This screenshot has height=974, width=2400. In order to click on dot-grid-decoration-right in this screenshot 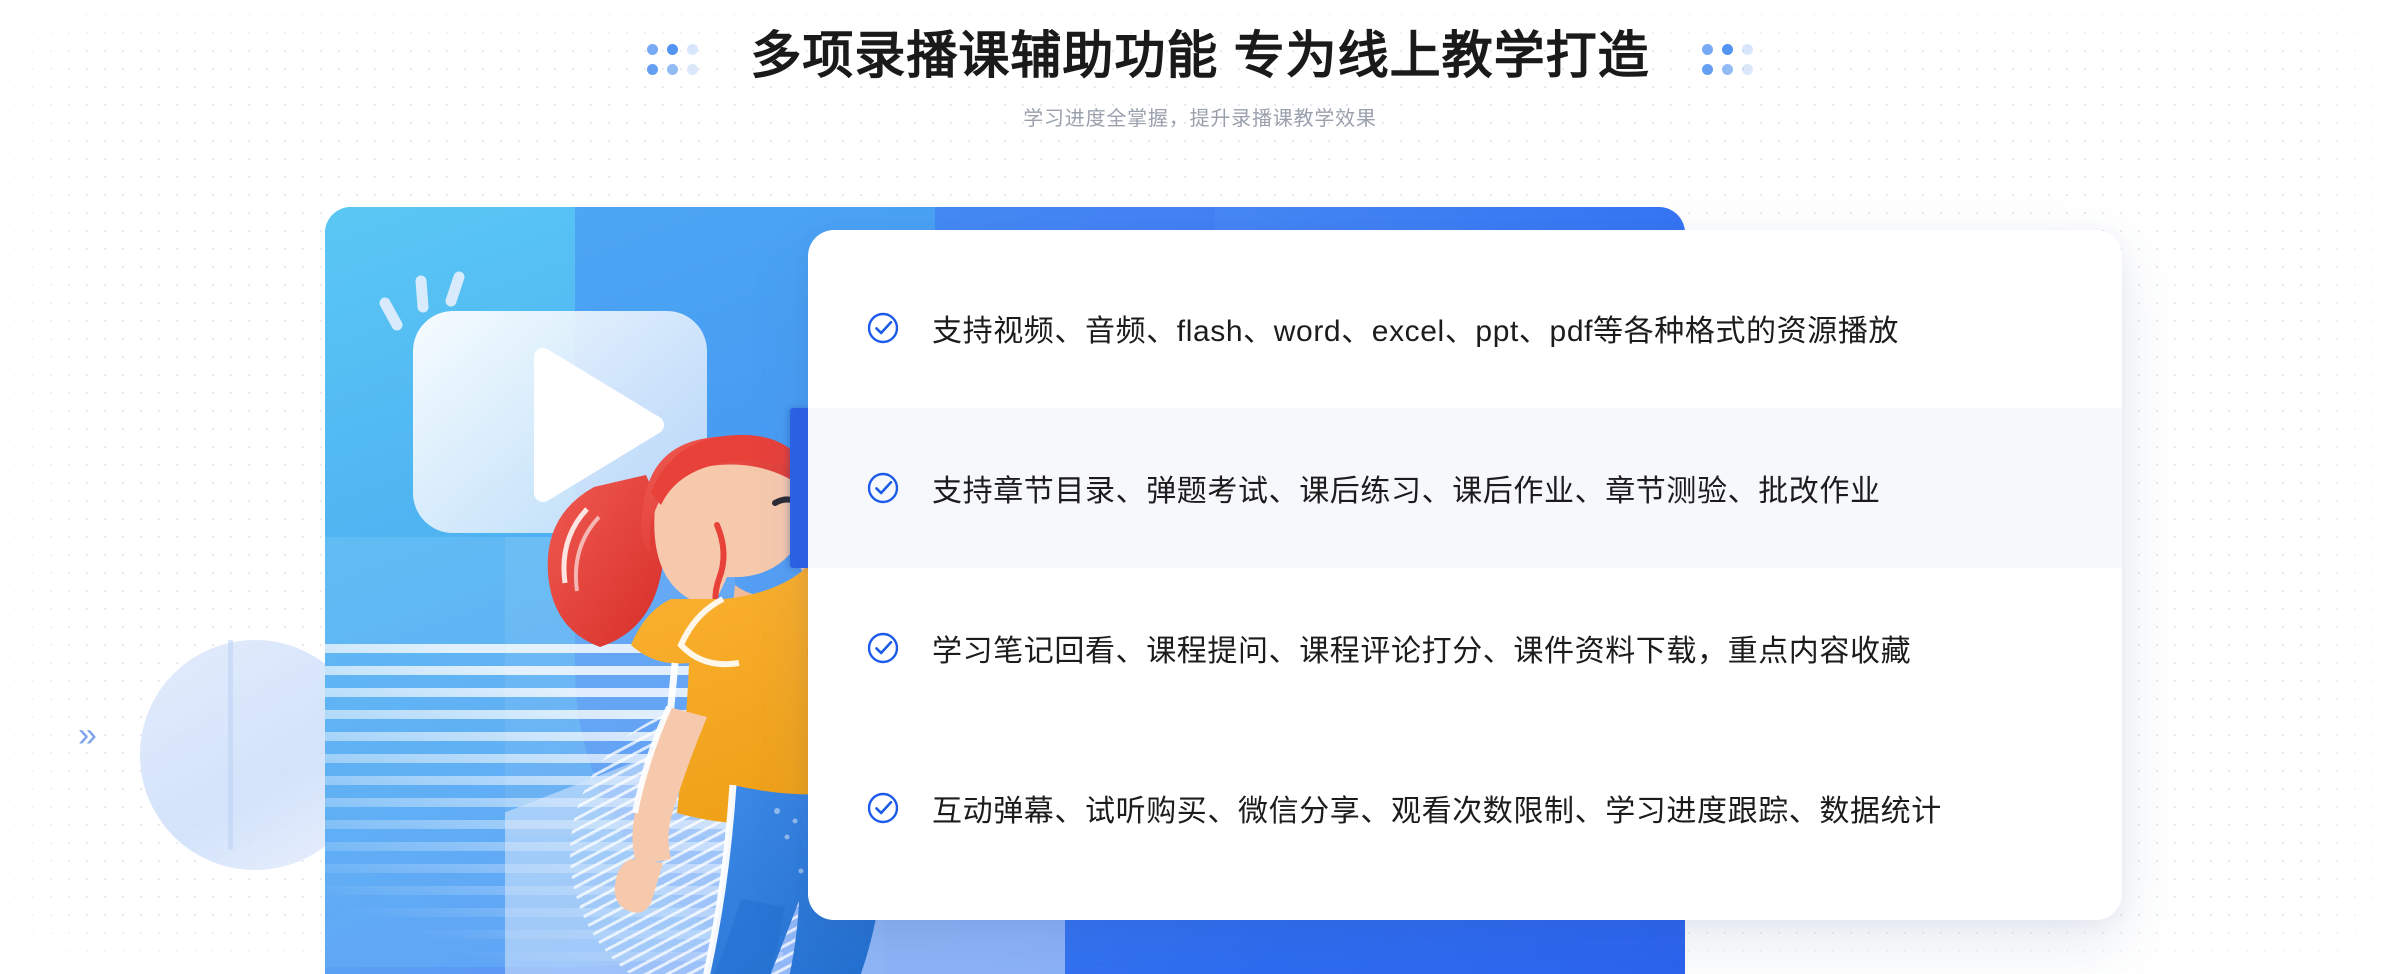, I will do `click(1727, 60)`.